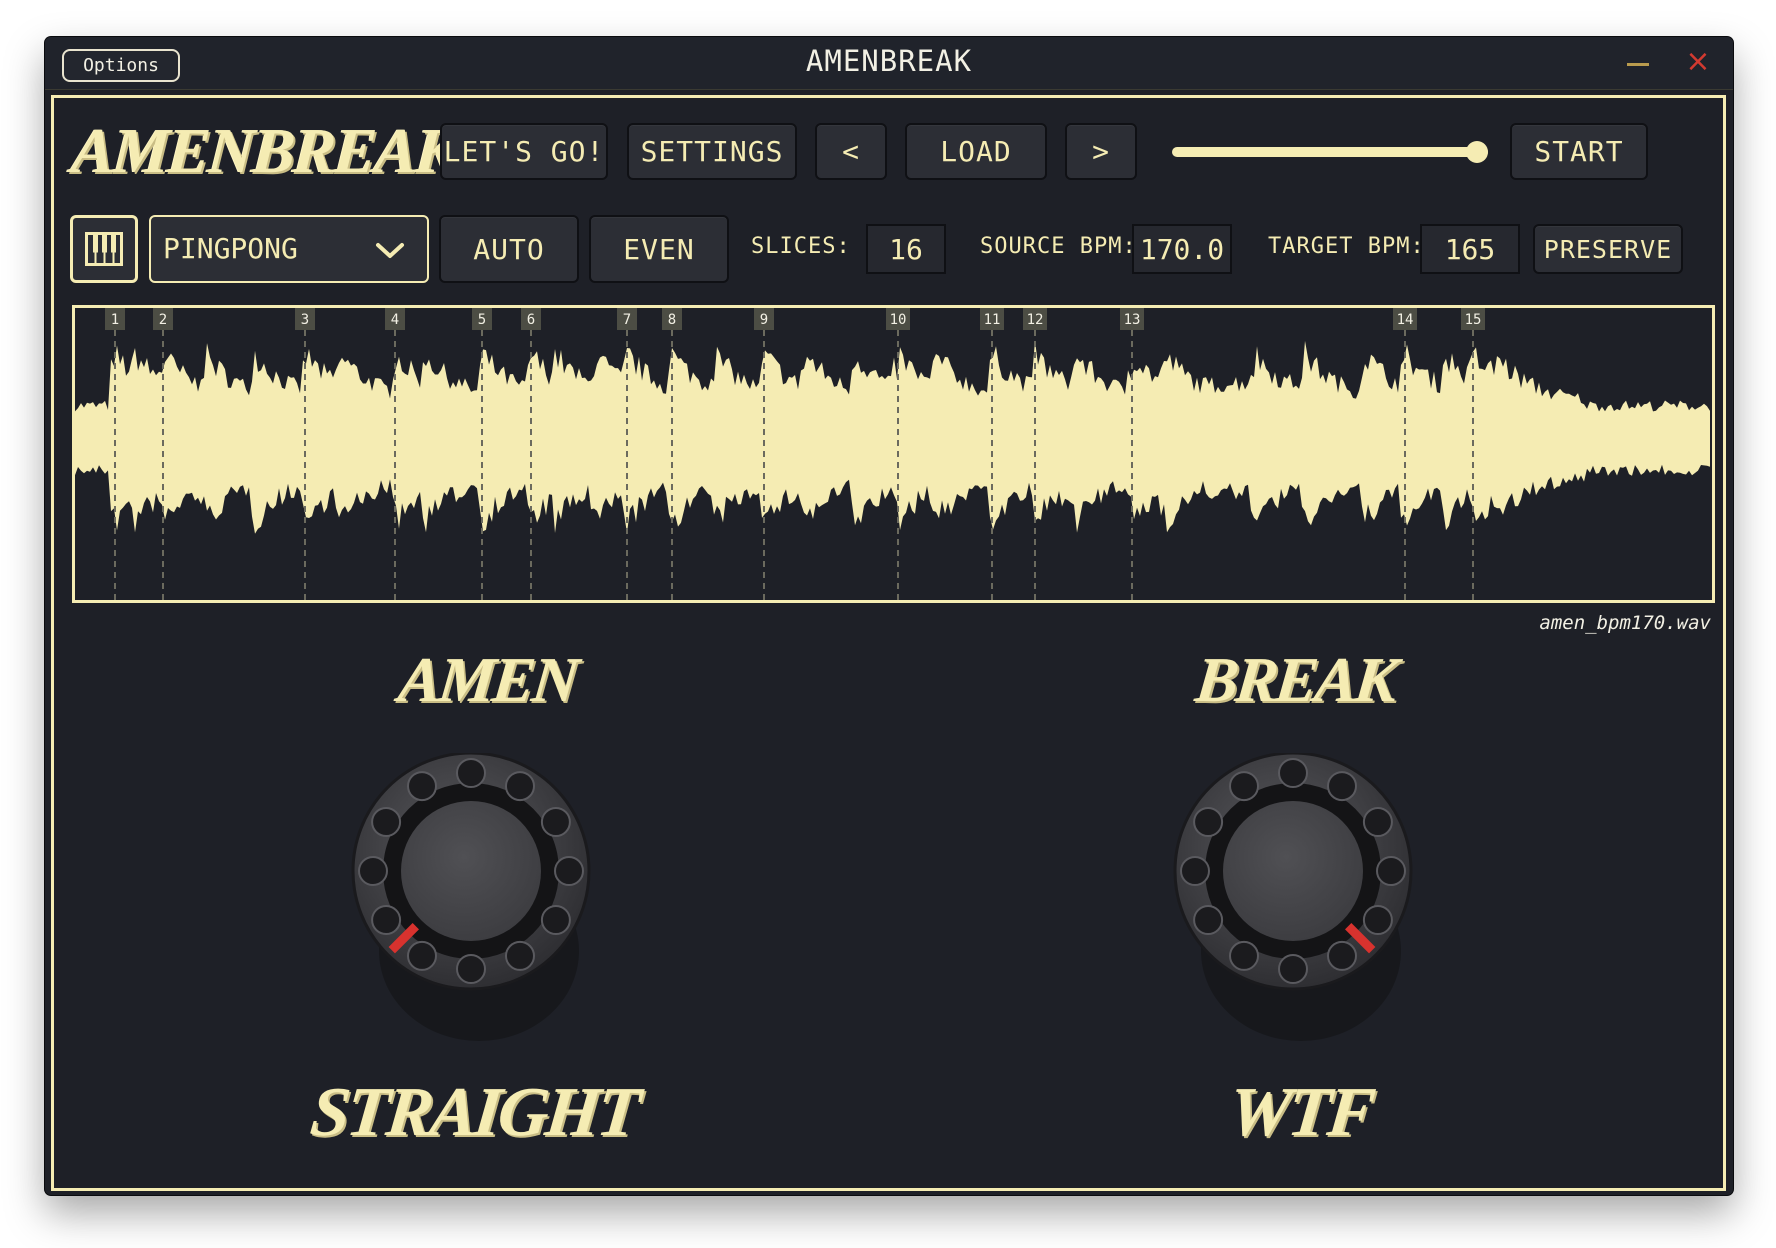 This screenshot has width=1776, height=1248. What do you see at coordinates (482, 320) in the screenshot?
I see `slice-marker-label: 5` at bounding box center [482, 320].